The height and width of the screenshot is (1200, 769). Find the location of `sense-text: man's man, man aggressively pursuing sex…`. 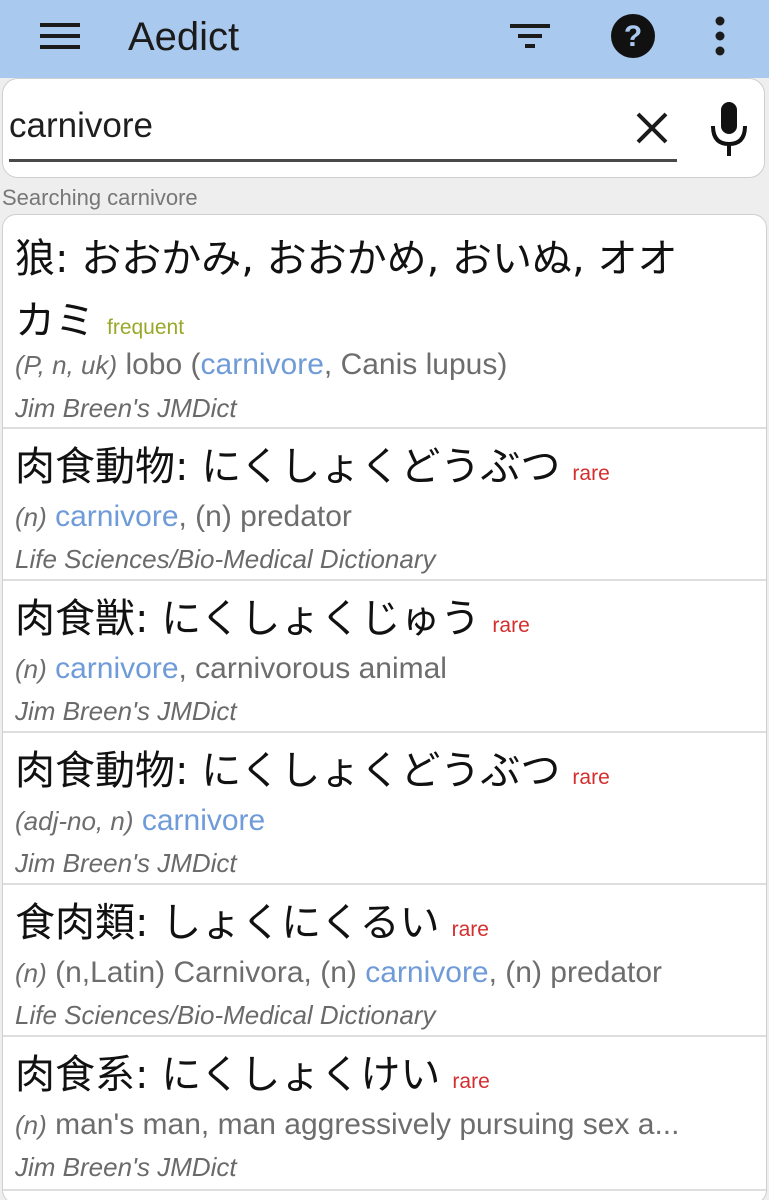

sense-text: man's man, man aggressively pursuing sex… is located at coordinates (363, 1124).